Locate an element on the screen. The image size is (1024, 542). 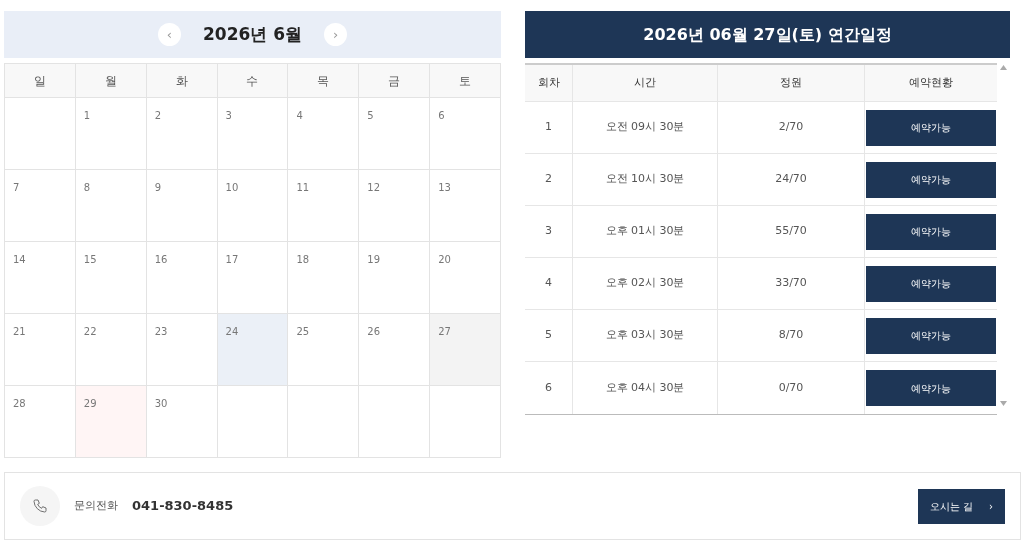
day-cell-highlight: 24 is located at coordinates (253, 350).